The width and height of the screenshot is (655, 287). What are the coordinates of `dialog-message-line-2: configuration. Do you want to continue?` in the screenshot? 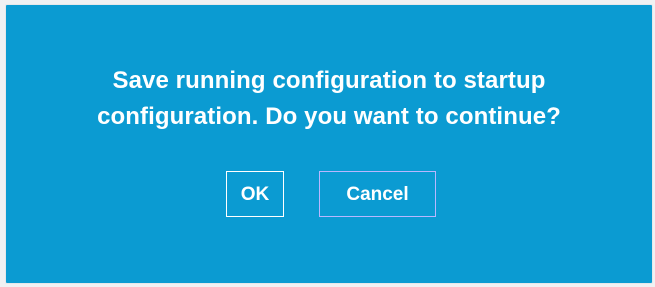 It's located at (329, 116).